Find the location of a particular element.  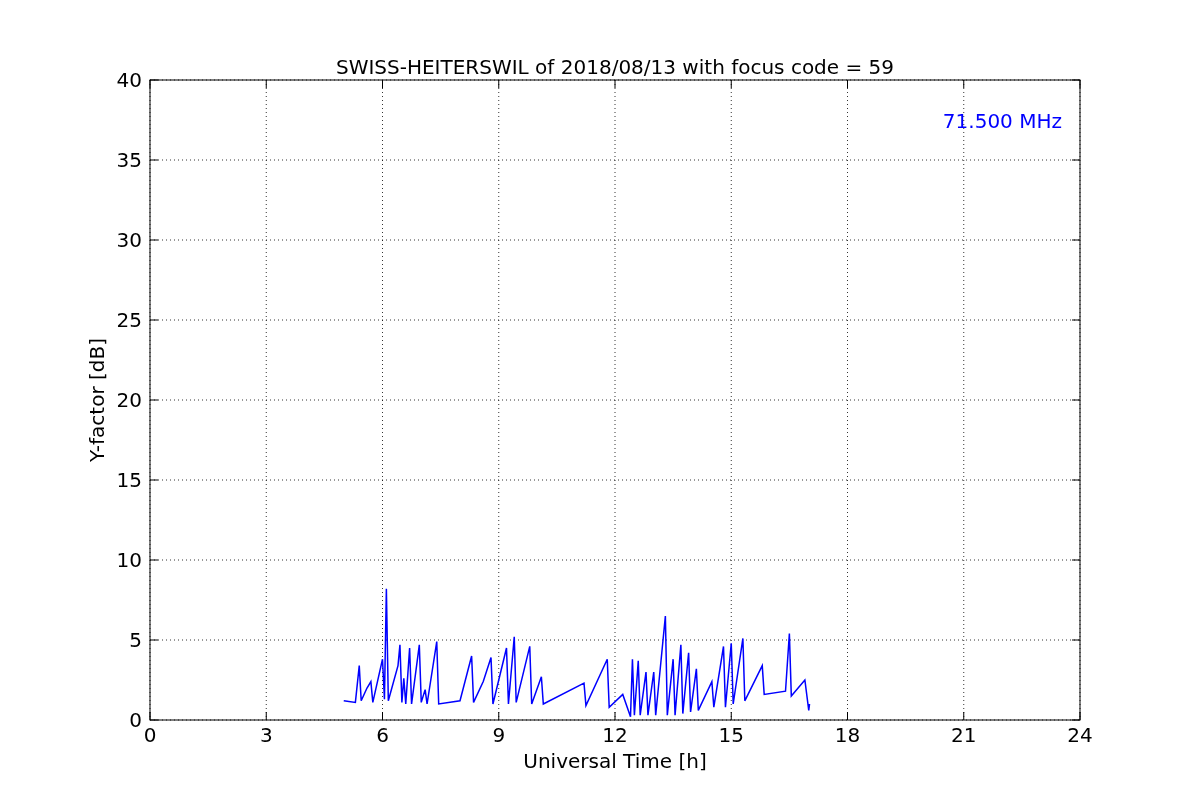

chart-title: SWISS-HEITERSWIL of 2018/08/13 with focus code = 59 is located at coordinates (615, 67).